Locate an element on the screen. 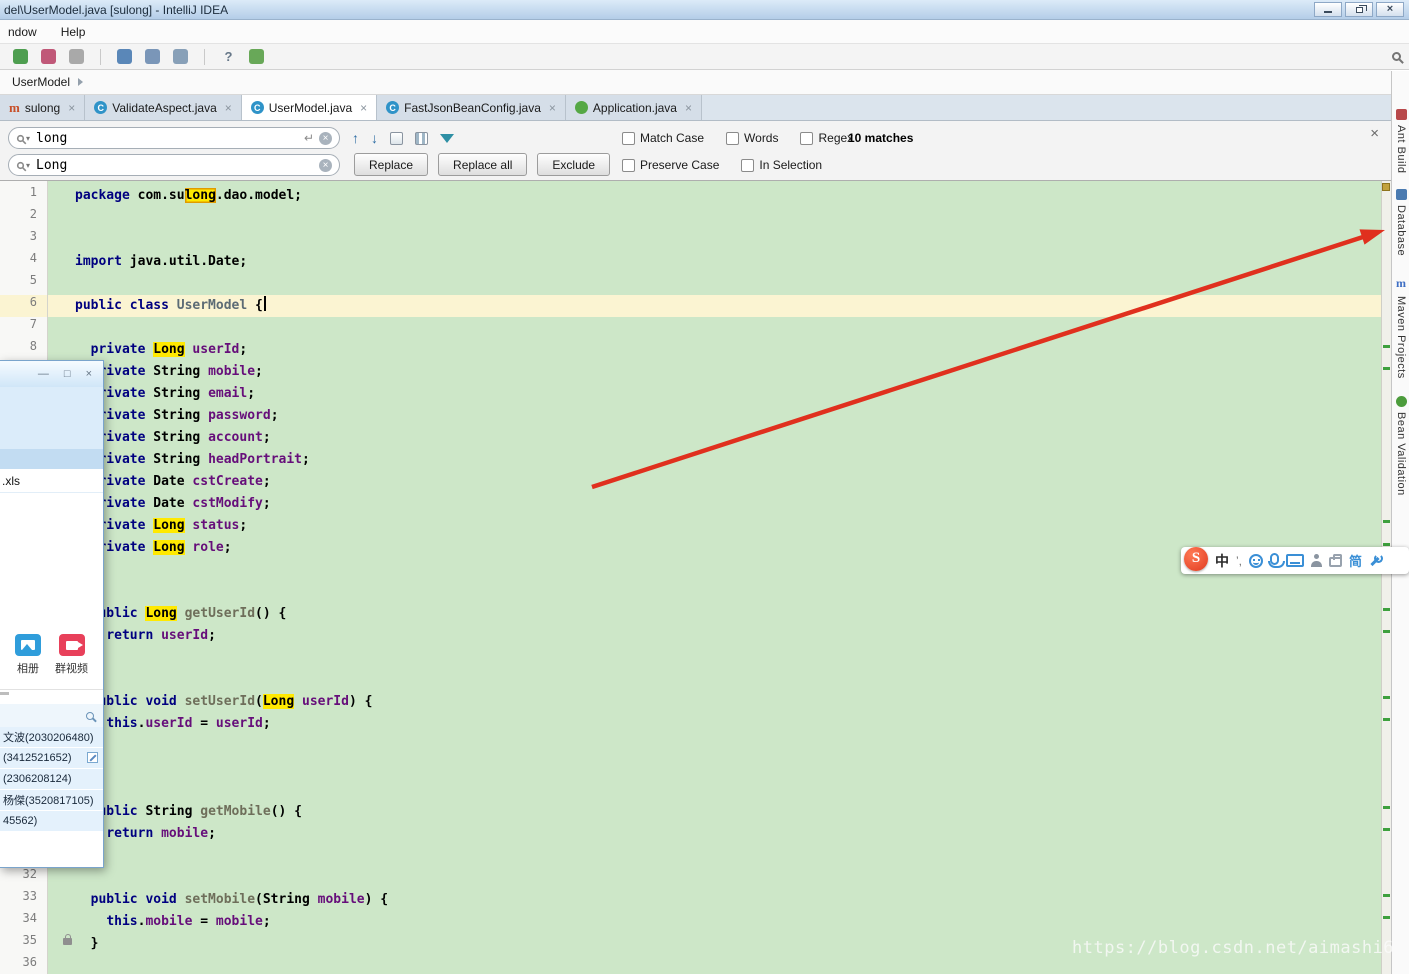  exclude-button: Exclude is located at coordinates (574, 164).